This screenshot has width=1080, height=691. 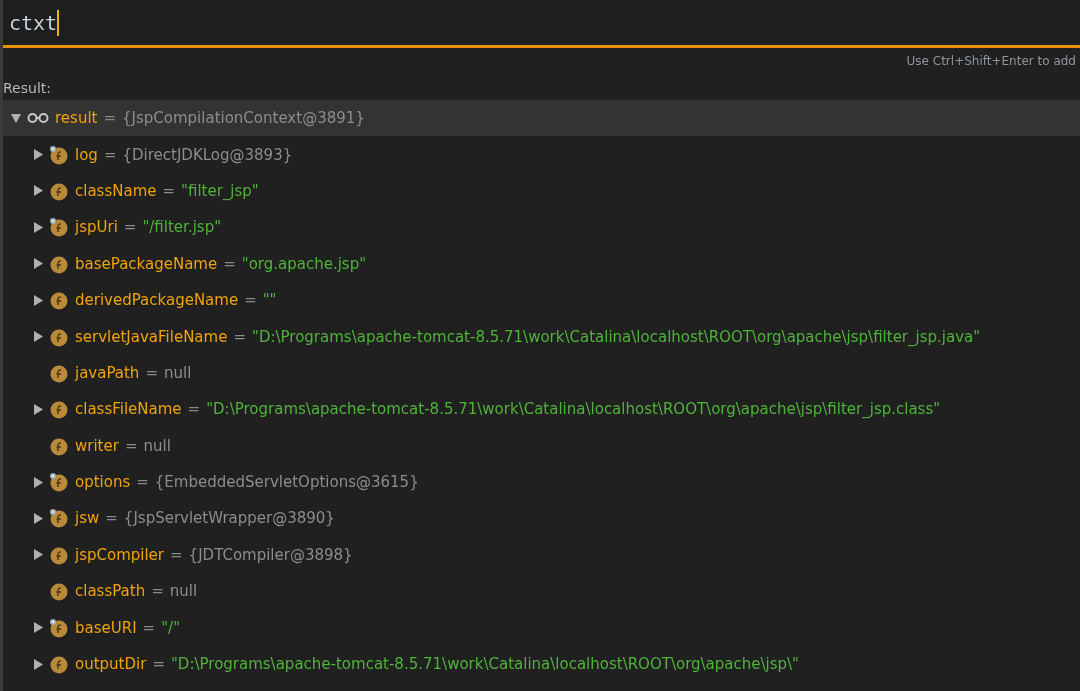 I want to click on variable-value: {JDTCompiler@3898}, so click(x=270, y=554).